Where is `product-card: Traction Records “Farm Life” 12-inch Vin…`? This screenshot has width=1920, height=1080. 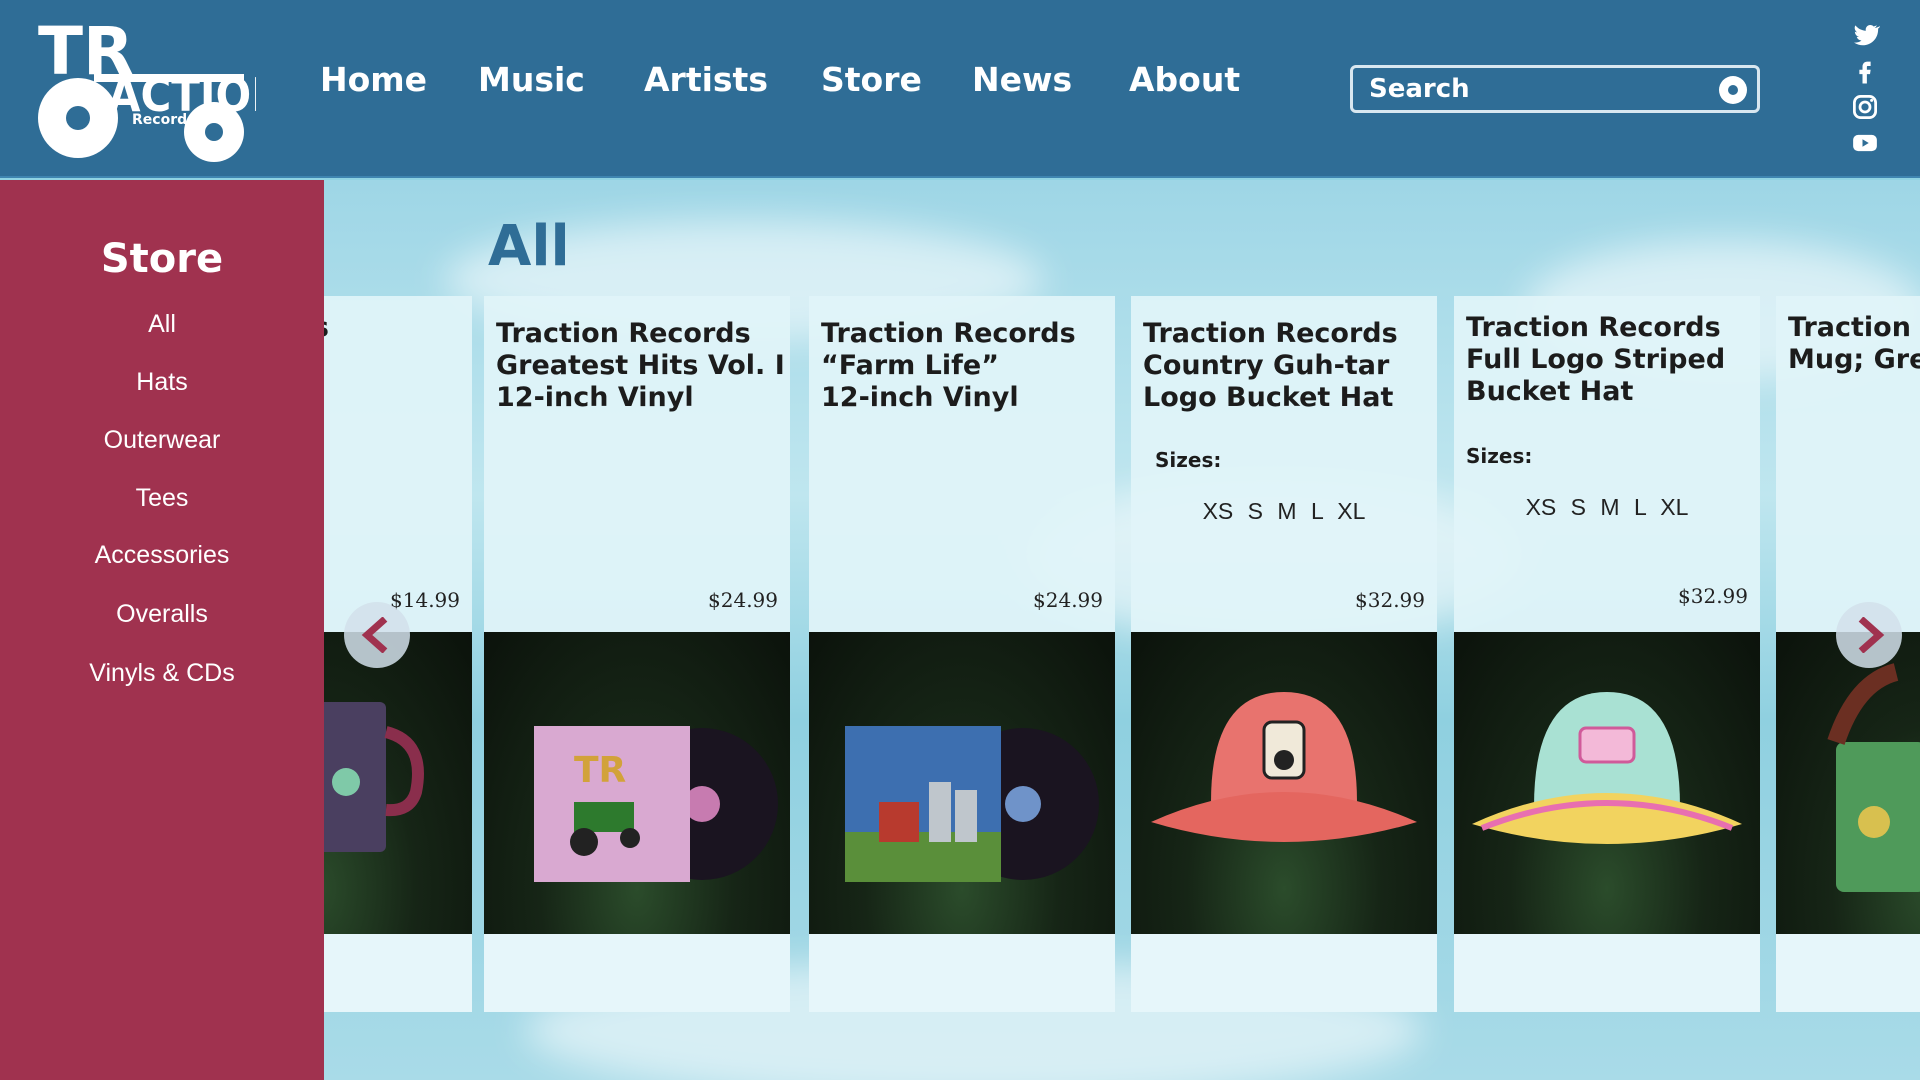
product-card: Traction Records “Farm Life” 12-inch Vin… is located at coordinates (962, 654).